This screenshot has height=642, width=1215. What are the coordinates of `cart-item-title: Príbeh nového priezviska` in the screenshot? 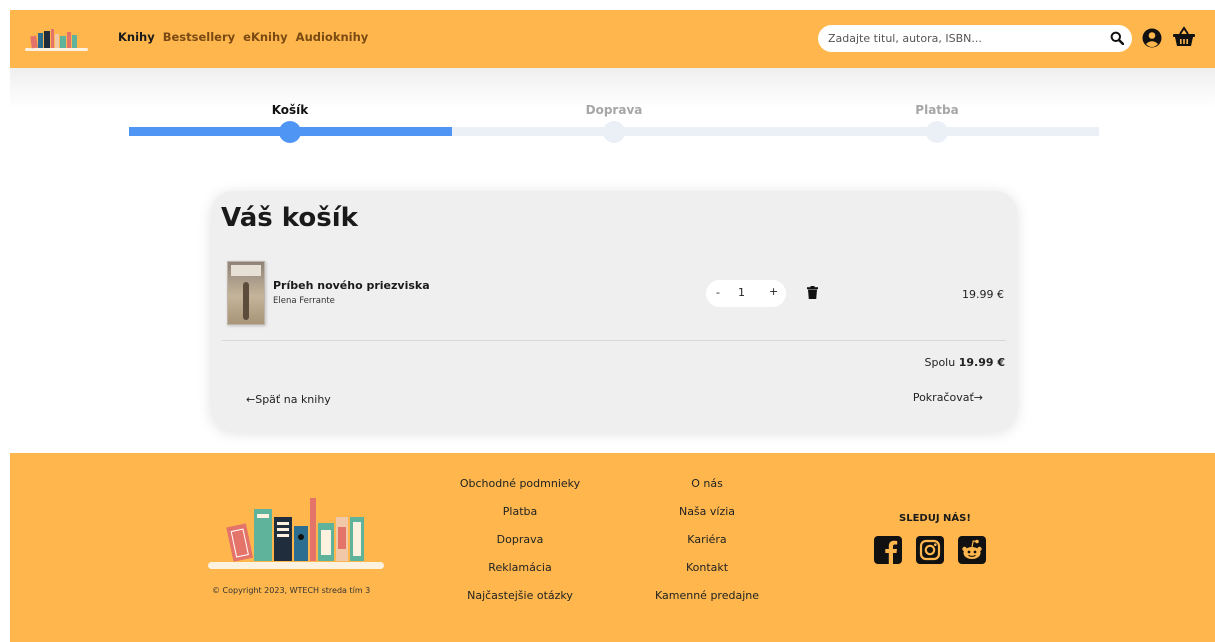 It's located at (351, 285).